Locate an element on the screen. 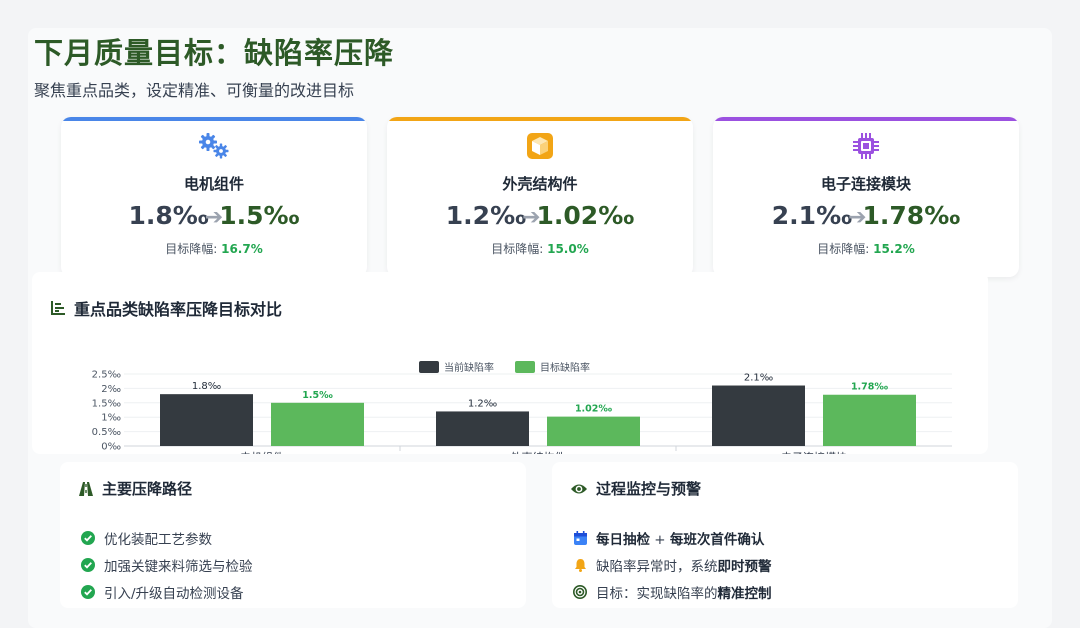 Image resolution: width=1080 pixels, height=628 pixels. data-label: 2.1‰ is located at coordinates (758, 378).